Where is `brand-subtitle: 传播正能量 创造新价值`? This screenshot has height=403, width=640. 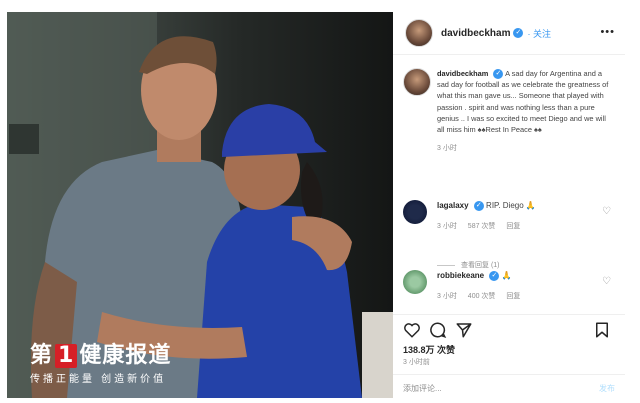 brand-subtitle: 传播正能量 创造新价值 is located at coordinates (98, 379).